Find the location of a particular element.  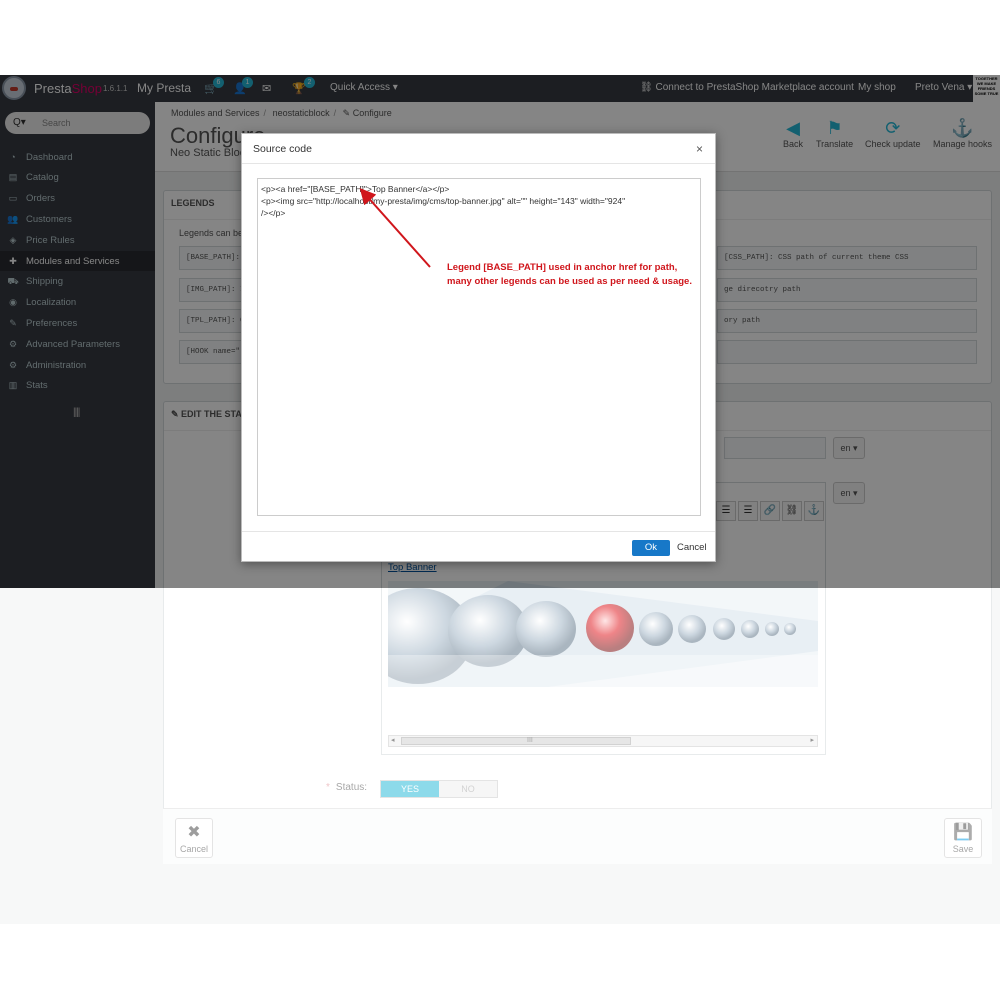

dialog-cancel-button: Cancel is located at coordinates (692, 548).